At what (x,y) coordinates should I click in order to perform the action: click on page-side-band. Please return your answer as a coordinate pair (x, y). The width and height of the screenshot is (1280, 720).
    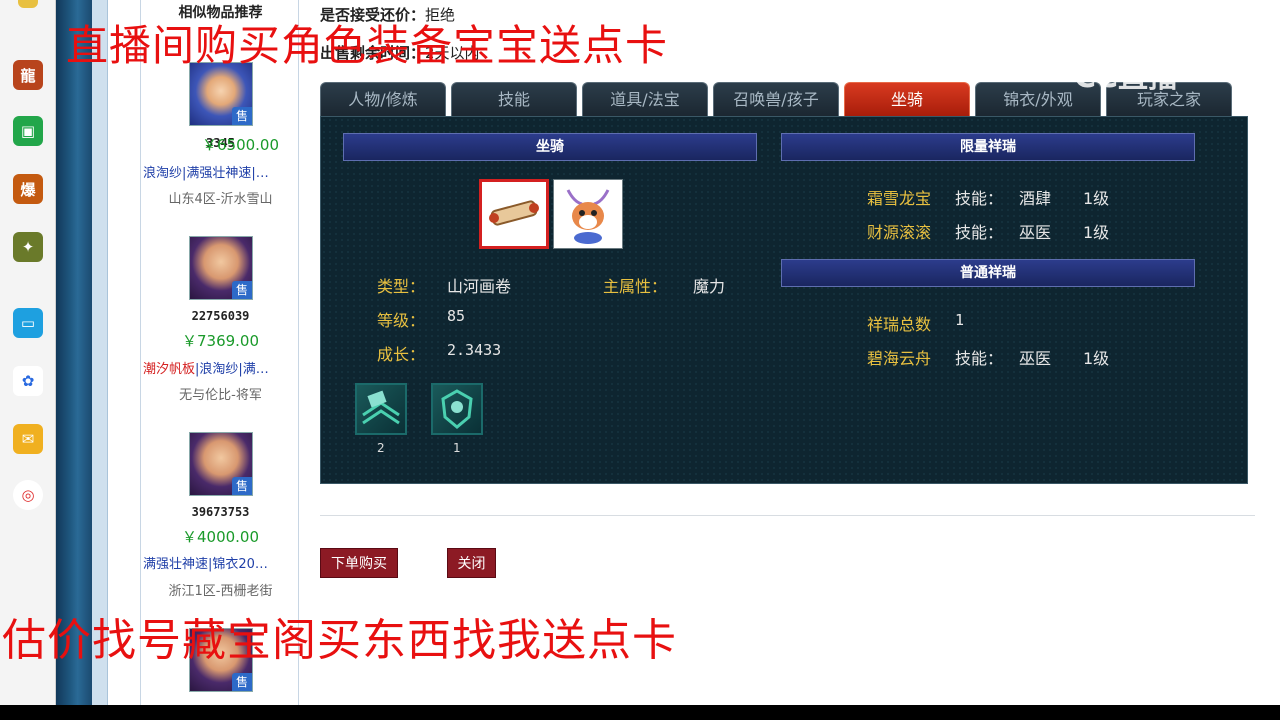
    Looking at the image, I should click on (74, 352).